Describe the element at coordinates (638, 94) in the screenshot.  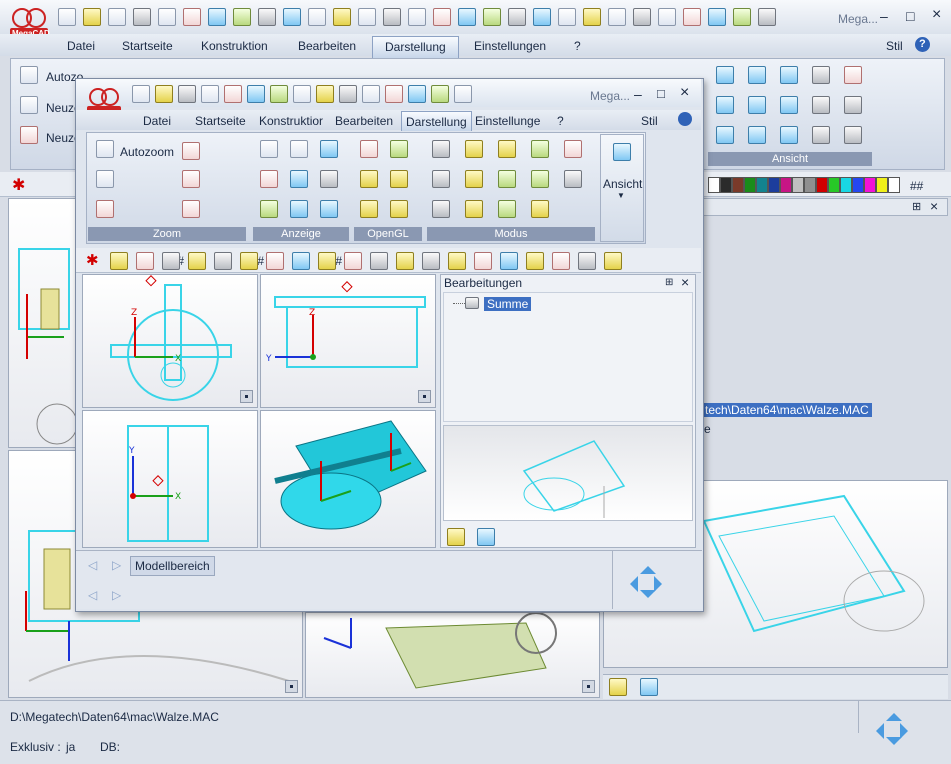
I see `popup-minimize-button: –` at that location.